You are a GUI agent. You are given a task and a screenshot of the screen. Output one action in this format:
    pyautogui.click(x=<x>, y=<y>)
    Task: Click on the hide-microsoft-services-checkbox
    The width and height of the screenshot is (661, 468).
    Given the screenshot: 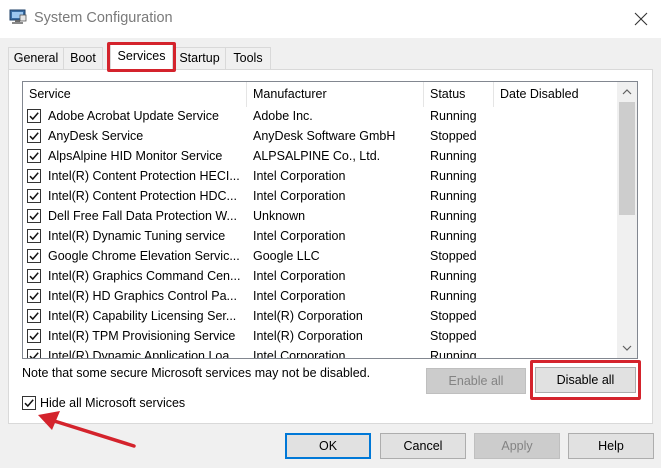 What is the action you would take?
    pyautogui.click(x=29, y=403)
    